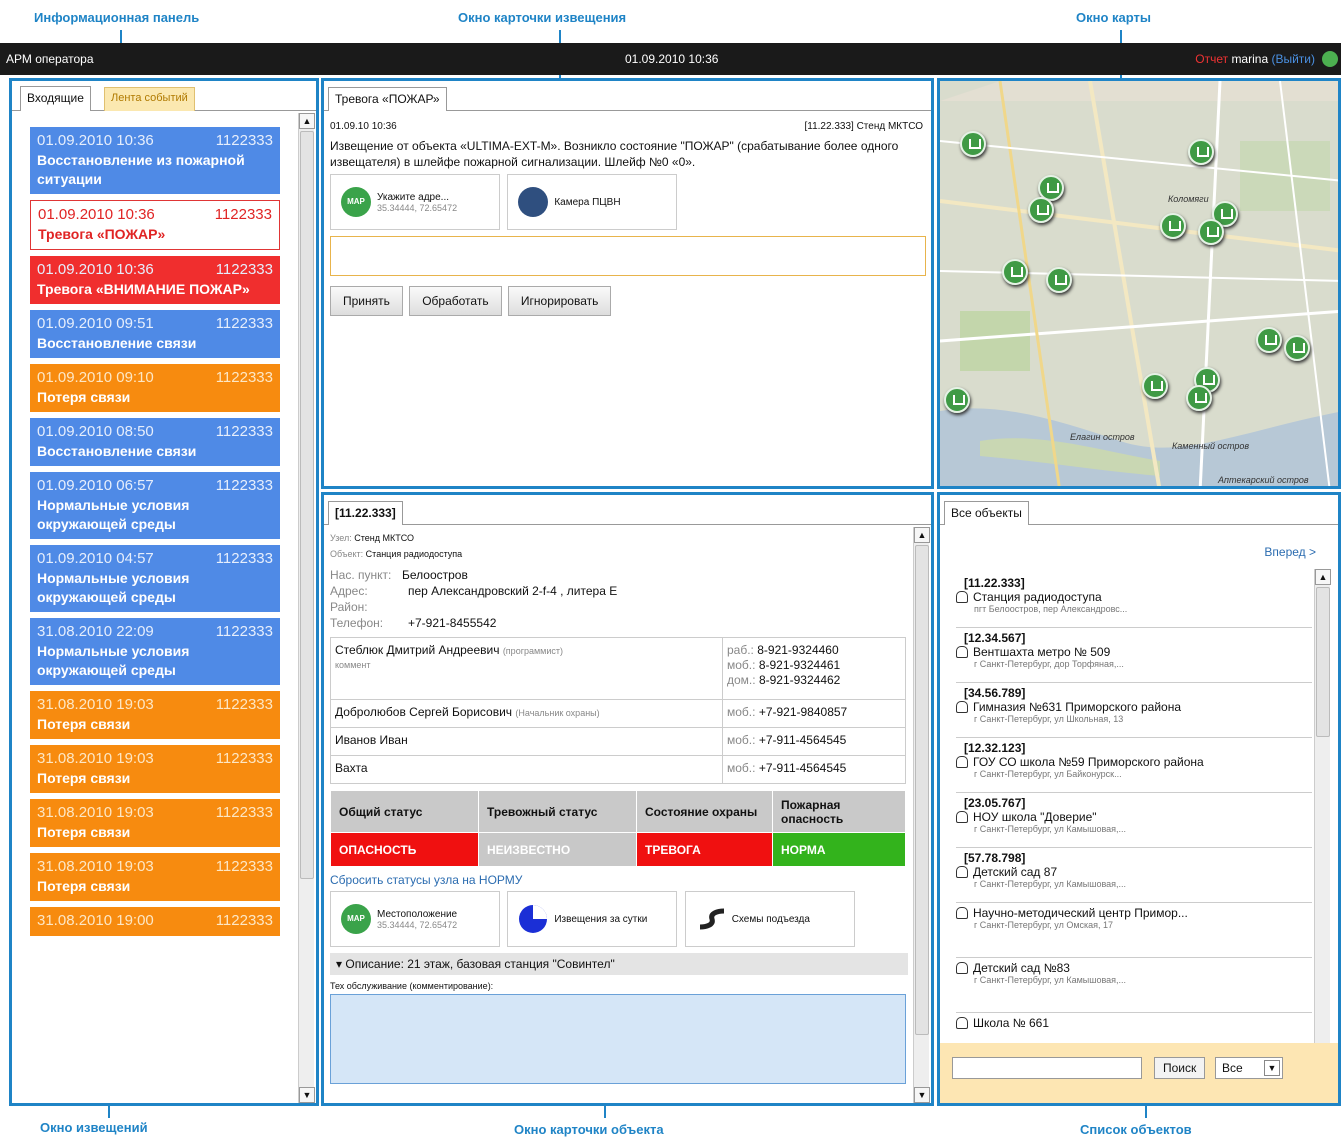 This screenshot has width=1341, height=1140. I want to click on object-scrollbar: ▲ ▼, so click(921, 815).